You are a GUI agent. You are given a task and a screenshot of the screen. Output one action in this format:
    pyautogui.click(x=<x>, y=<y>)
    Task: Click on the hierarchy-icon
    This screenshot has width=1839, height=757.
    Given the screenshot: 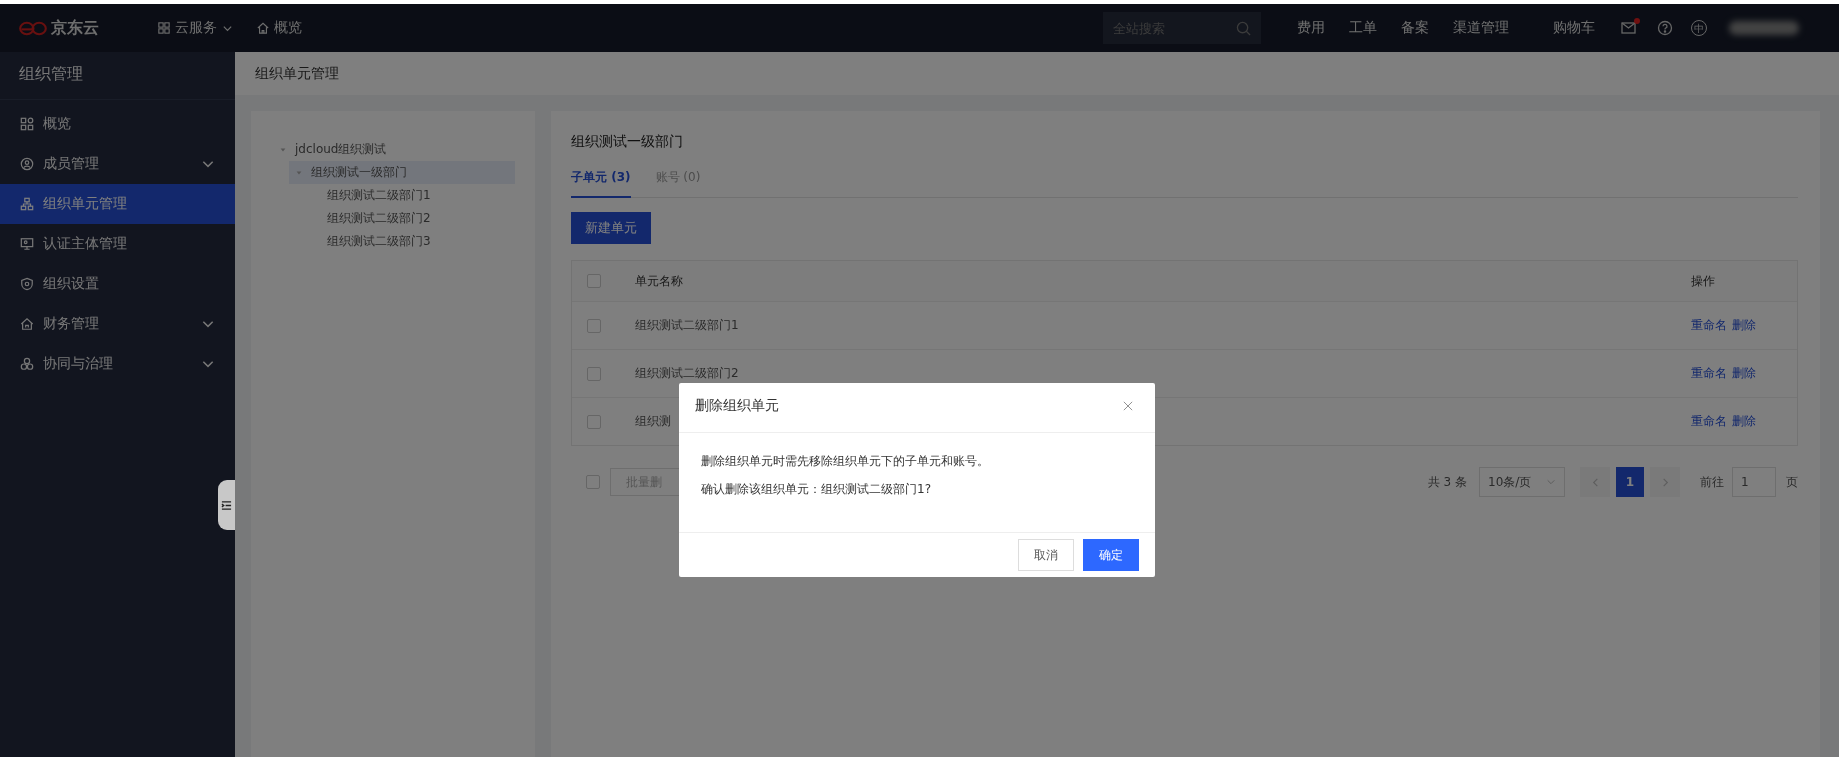 What is the action you would take?
    pyautogui.click(x=27, y=204)
    